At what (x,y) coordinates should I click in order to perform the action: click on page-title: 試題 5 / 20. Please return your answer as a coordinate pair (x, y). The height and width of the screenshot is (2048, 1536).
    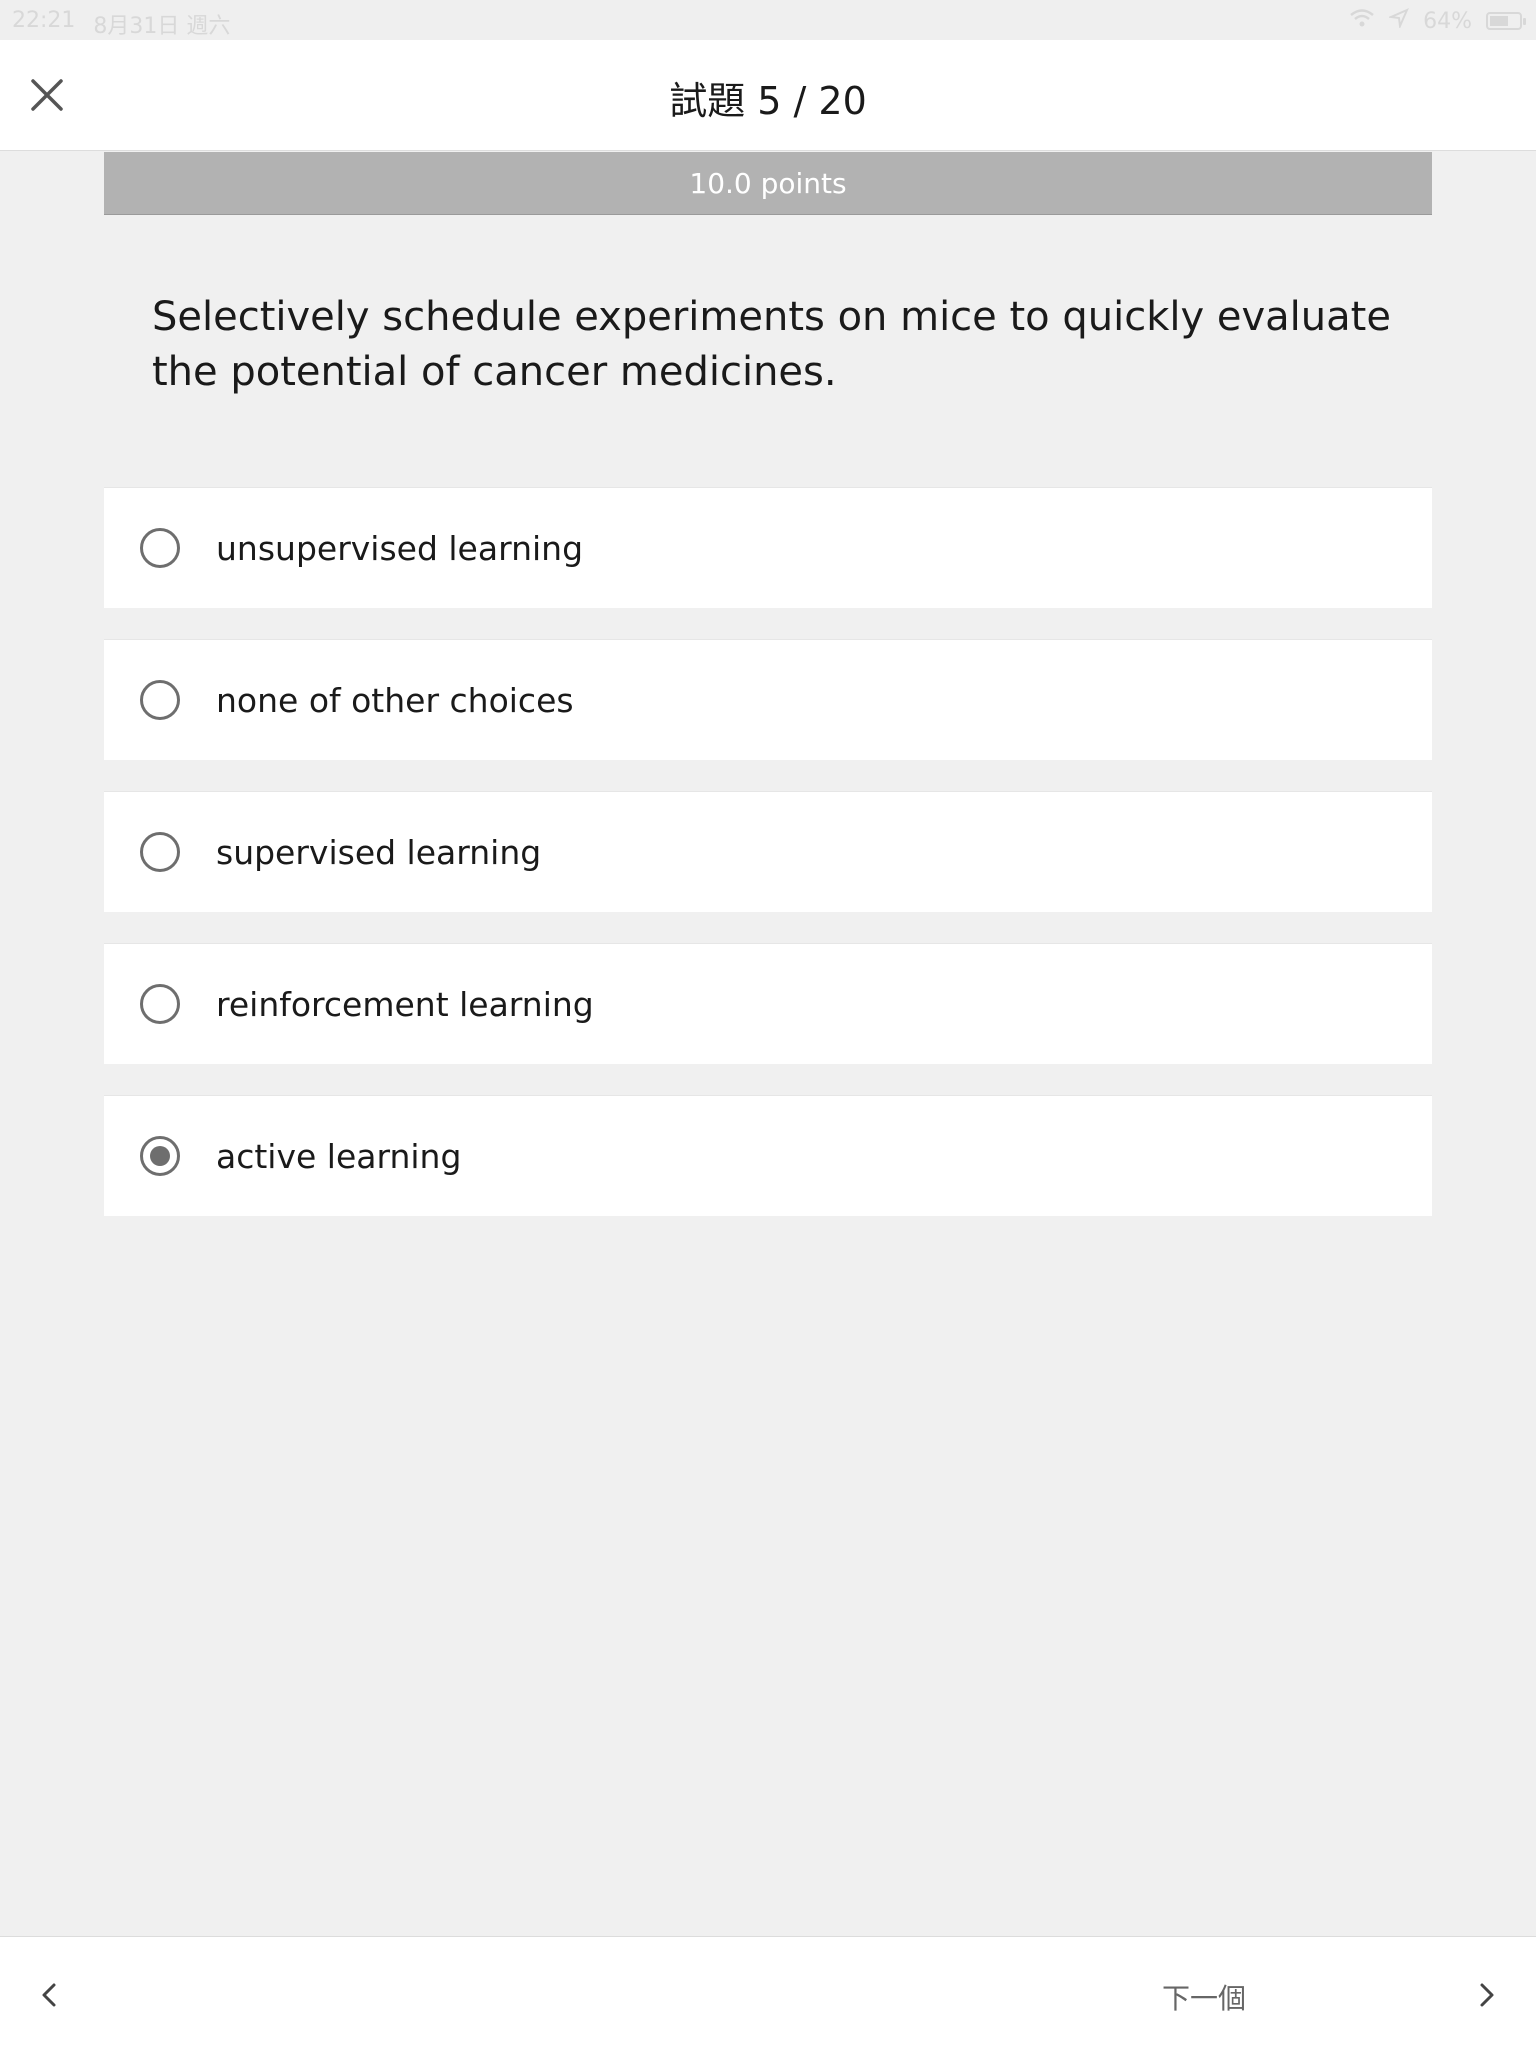
    Looking at the image, I should click on (768, 101).